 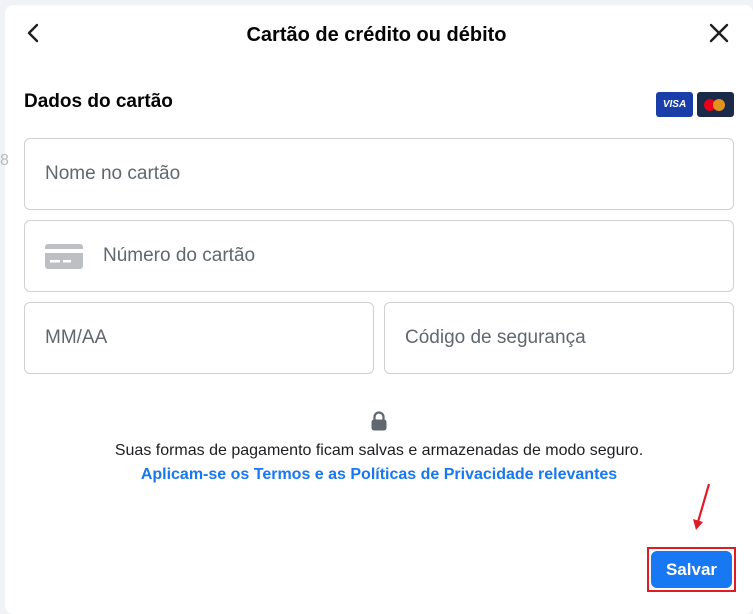 I want to click on visa-logo: VISA, so click(x=674, y=104).